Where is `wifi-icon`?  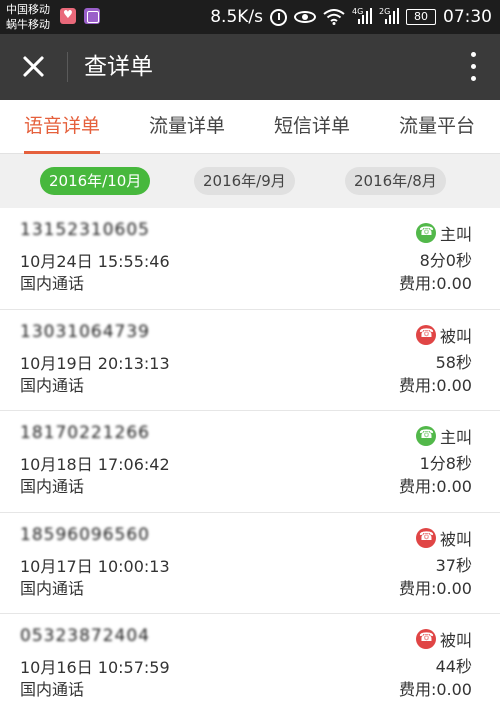
wifi-icon is located at coordinates (334, 17).